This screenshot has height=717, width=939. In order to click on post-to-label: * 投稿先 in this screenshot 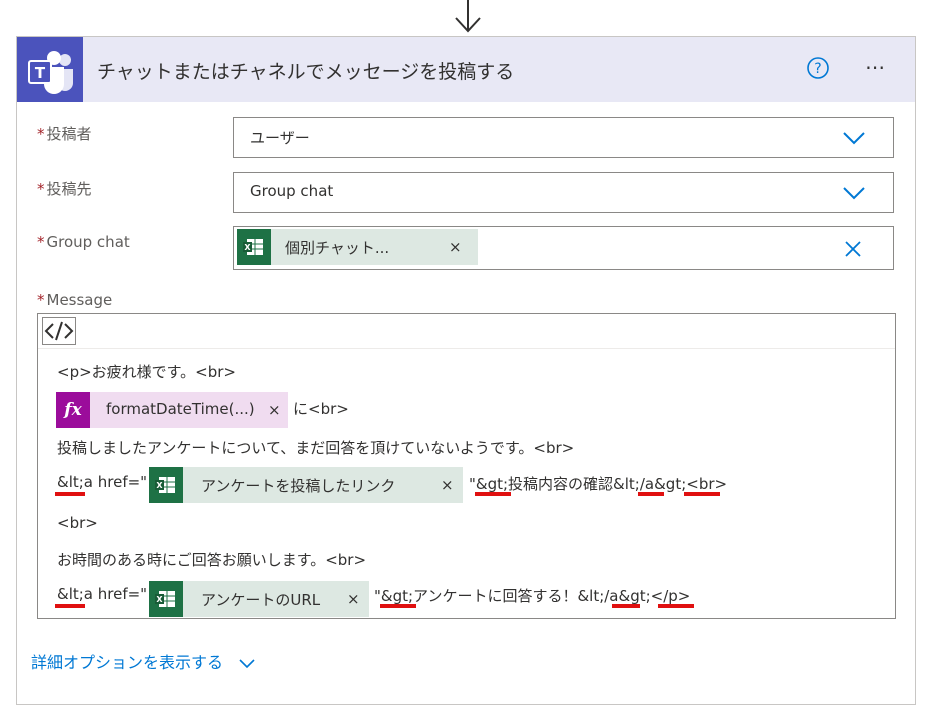, I will do `click(64, 188)`.